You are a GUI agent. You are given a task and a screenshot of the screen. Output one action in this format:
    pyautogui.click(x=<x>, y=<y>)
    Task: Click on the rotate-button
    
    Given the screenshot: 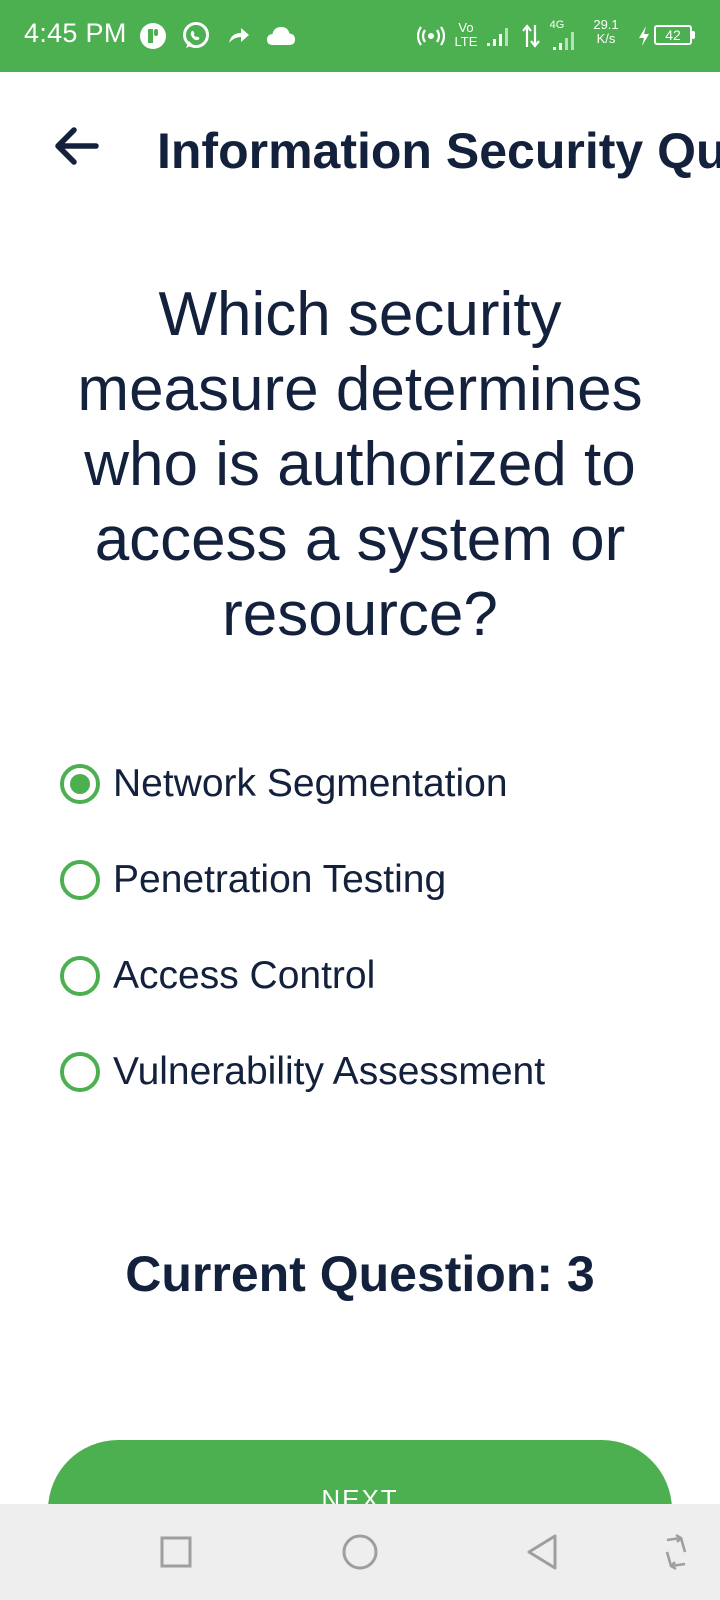 What is the action you would take?
    pyautogui.click(x=676, y=1552)
    